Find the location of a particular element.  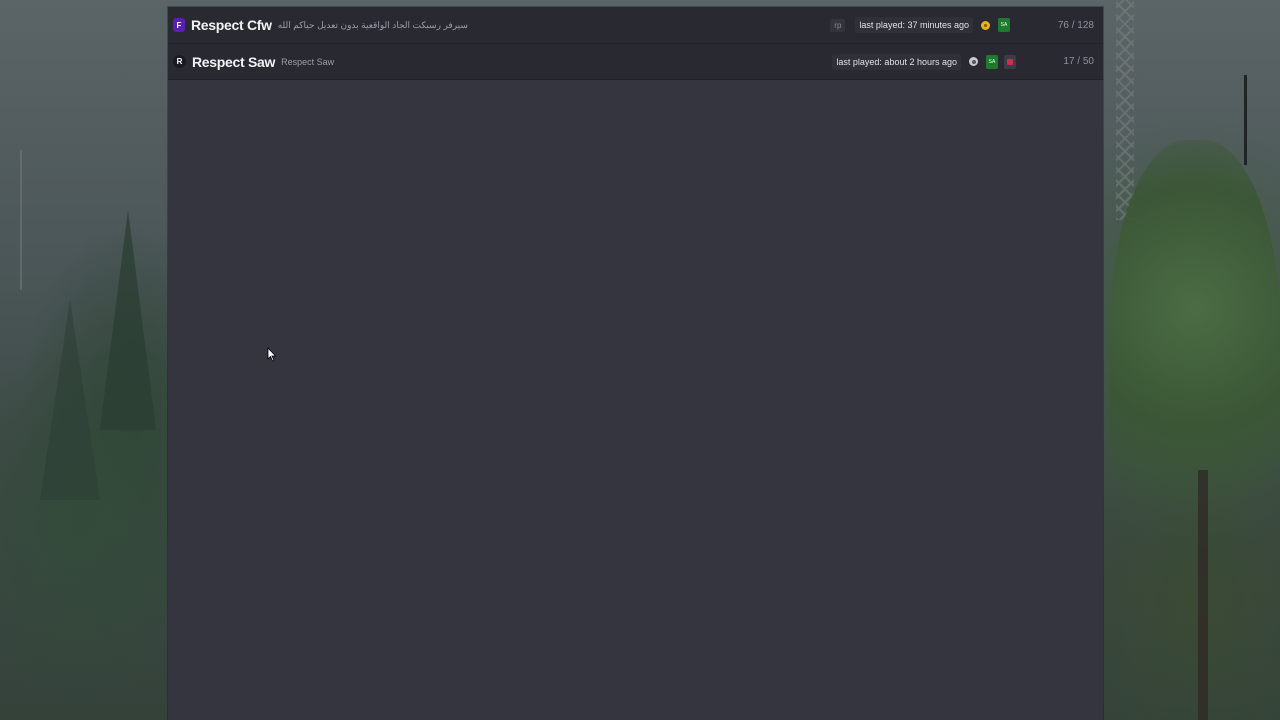

tree-right is located at coordinates (1195, 350).